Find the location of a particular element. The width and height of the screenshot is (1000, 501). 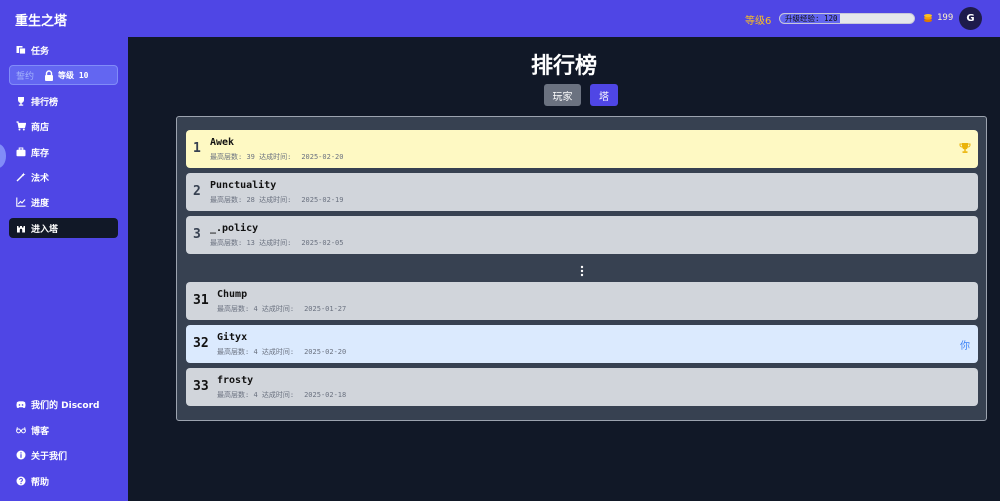

sidebar-item-locked-pact: 誓约 等级 10 is located at coordinates (63, 75).